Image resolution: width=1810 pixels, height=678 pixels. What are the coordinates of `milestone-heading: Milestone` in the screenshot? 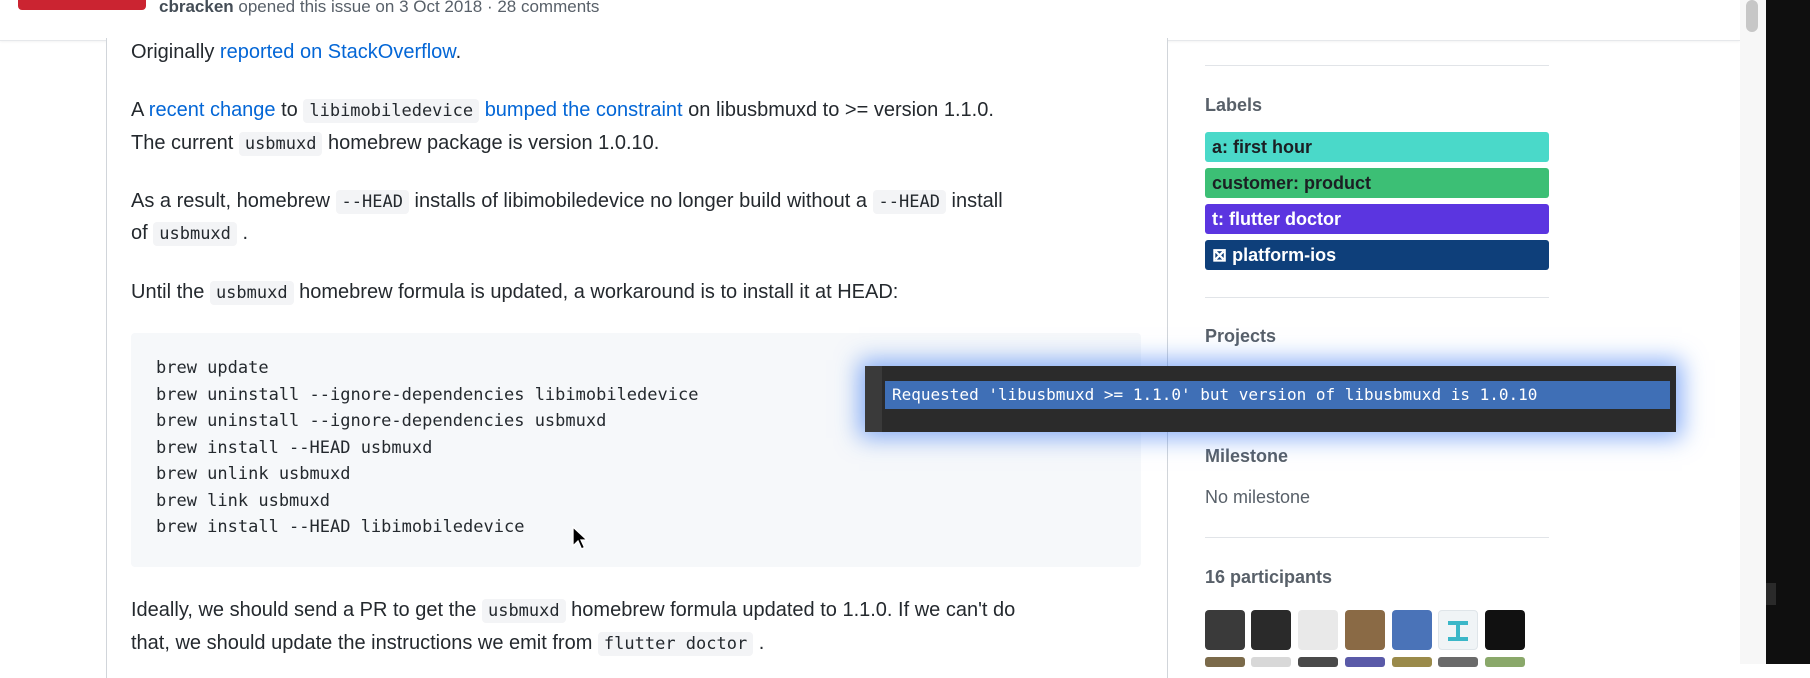 It's located at (1246, 456).